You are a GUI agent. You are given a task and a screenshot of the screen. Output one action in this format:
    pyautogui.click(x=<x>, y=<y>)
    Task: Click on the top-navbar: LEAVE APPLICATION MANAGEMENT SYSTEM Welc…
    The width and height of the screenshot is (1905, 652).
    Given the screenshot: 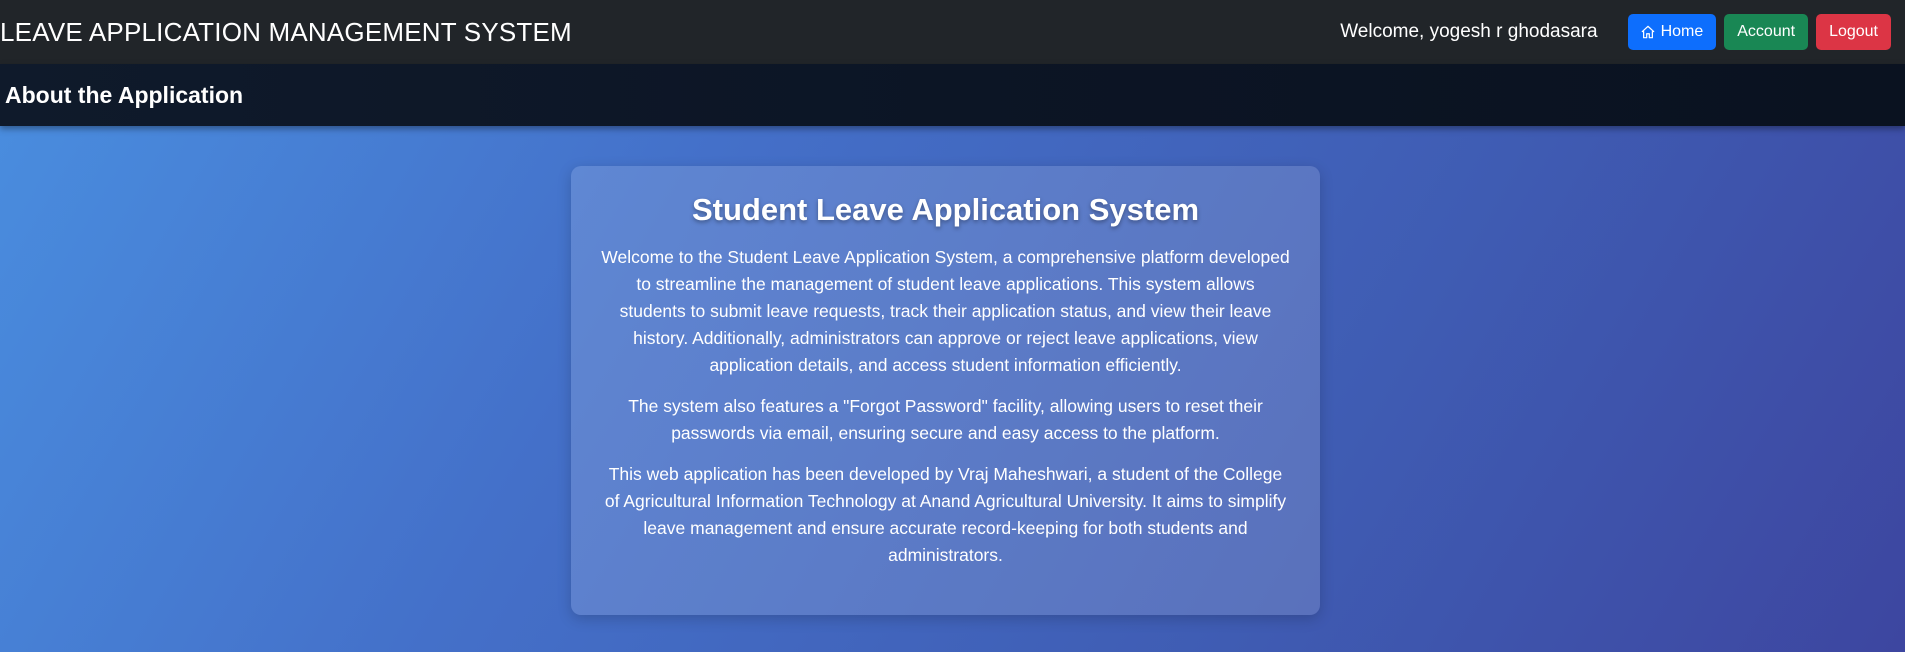 What is the action you would take?
    pyautogui.click(x=952, y=32)
    